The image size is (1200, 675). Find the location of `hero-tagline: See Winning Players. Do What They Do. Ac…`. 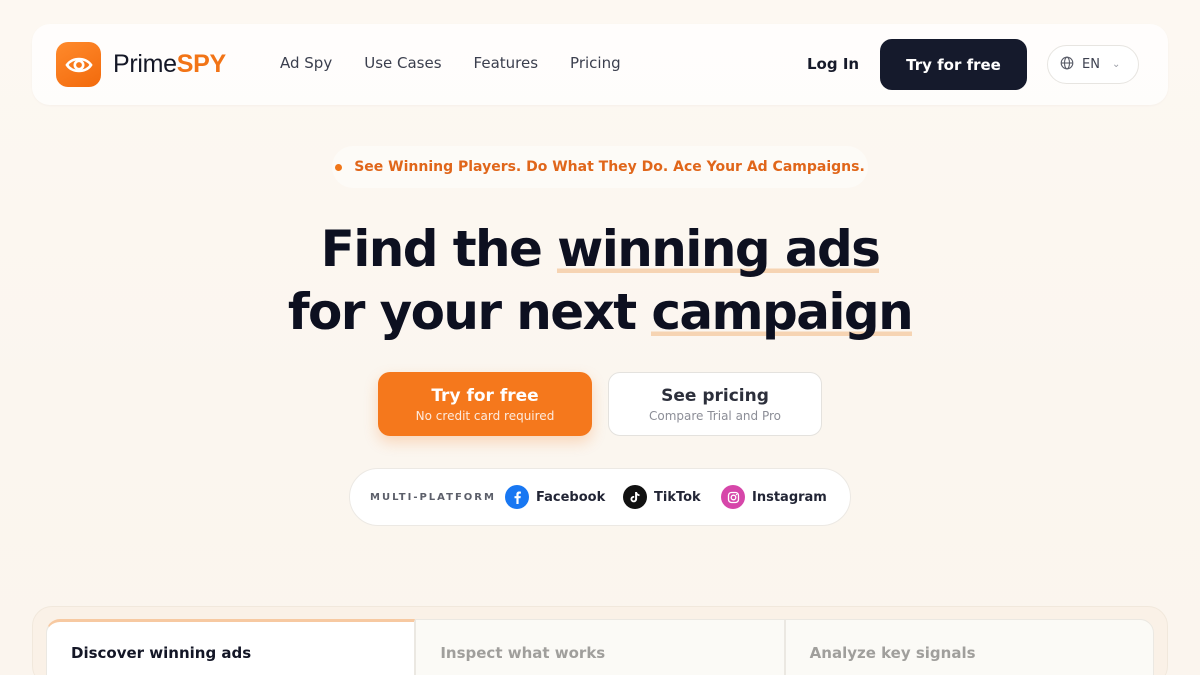

hero-tagline: See Winning Players. Do What They Do. Ac… is located at coordinates (600, 167).